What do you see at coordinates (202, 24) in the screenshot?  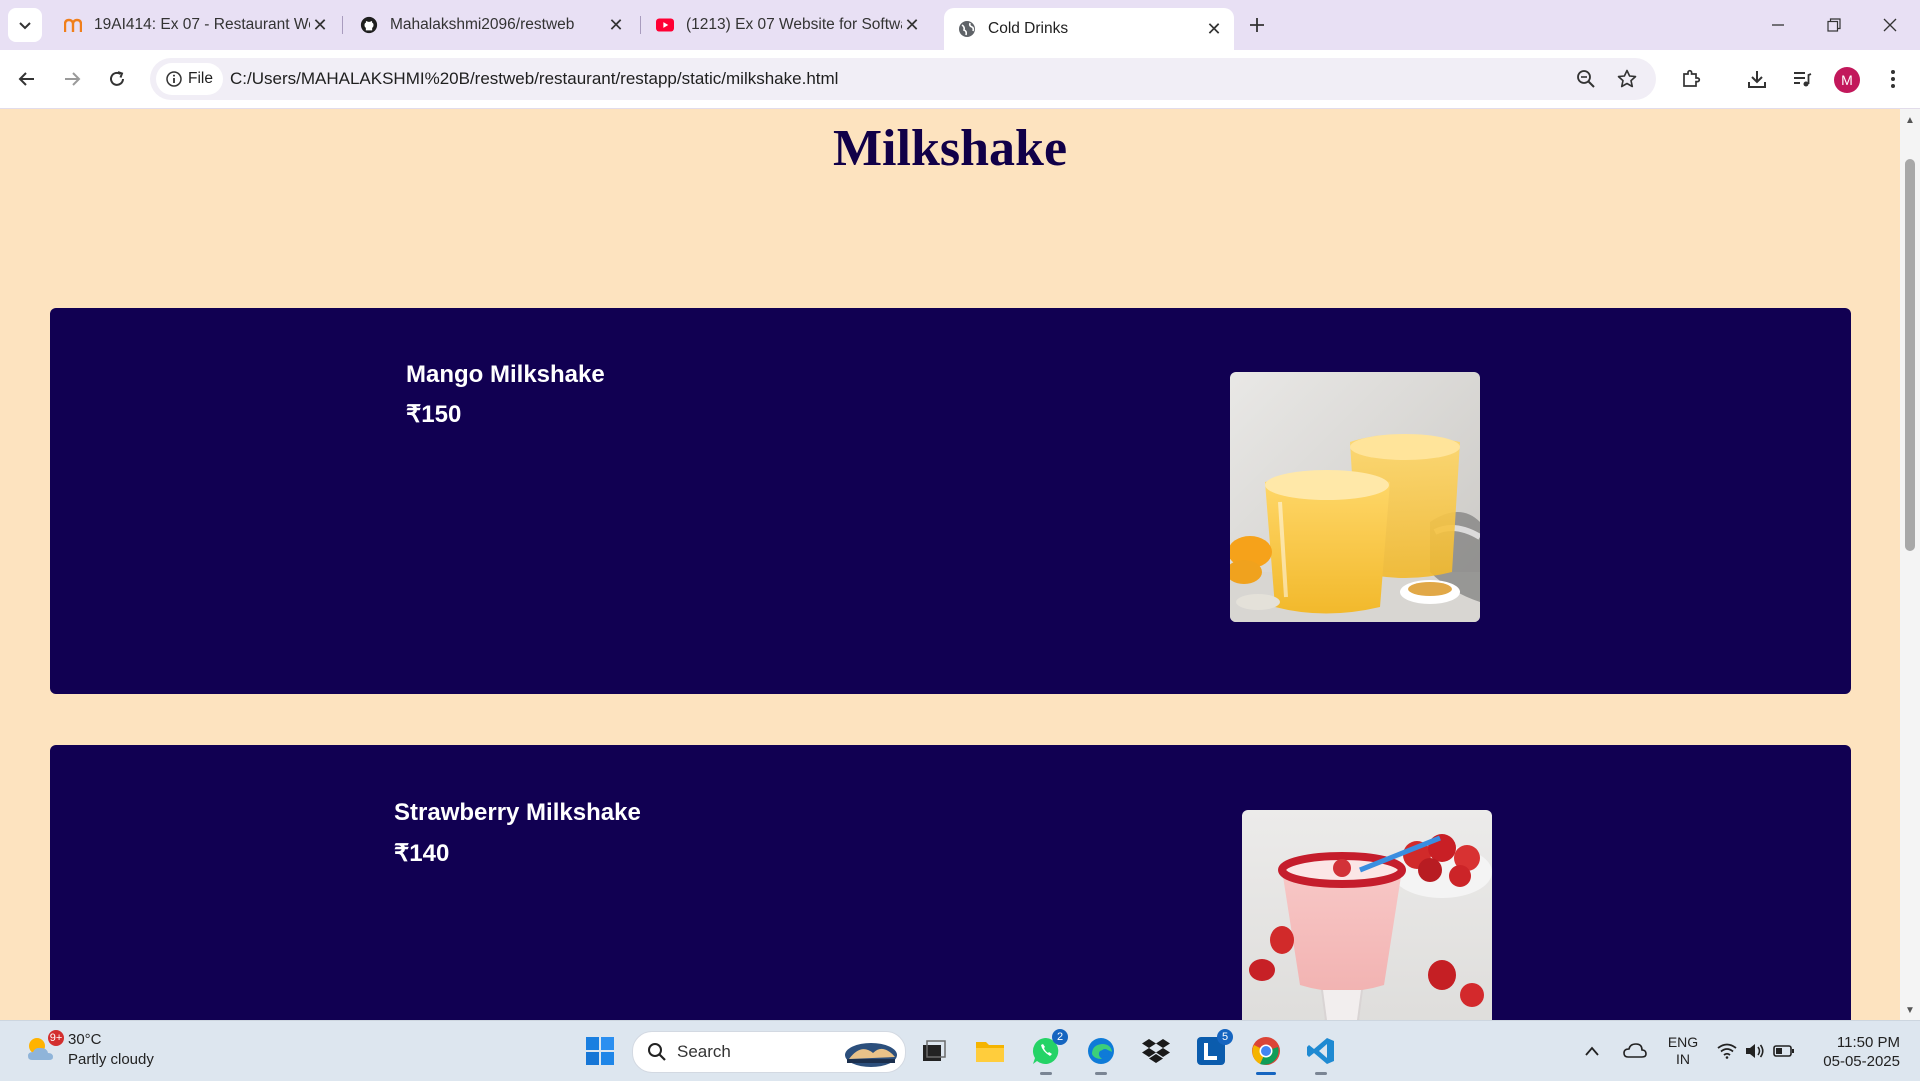 I see `tab-title: 19AI414: Ex 07 - Restaurant We` at bounding box center [202, 24].